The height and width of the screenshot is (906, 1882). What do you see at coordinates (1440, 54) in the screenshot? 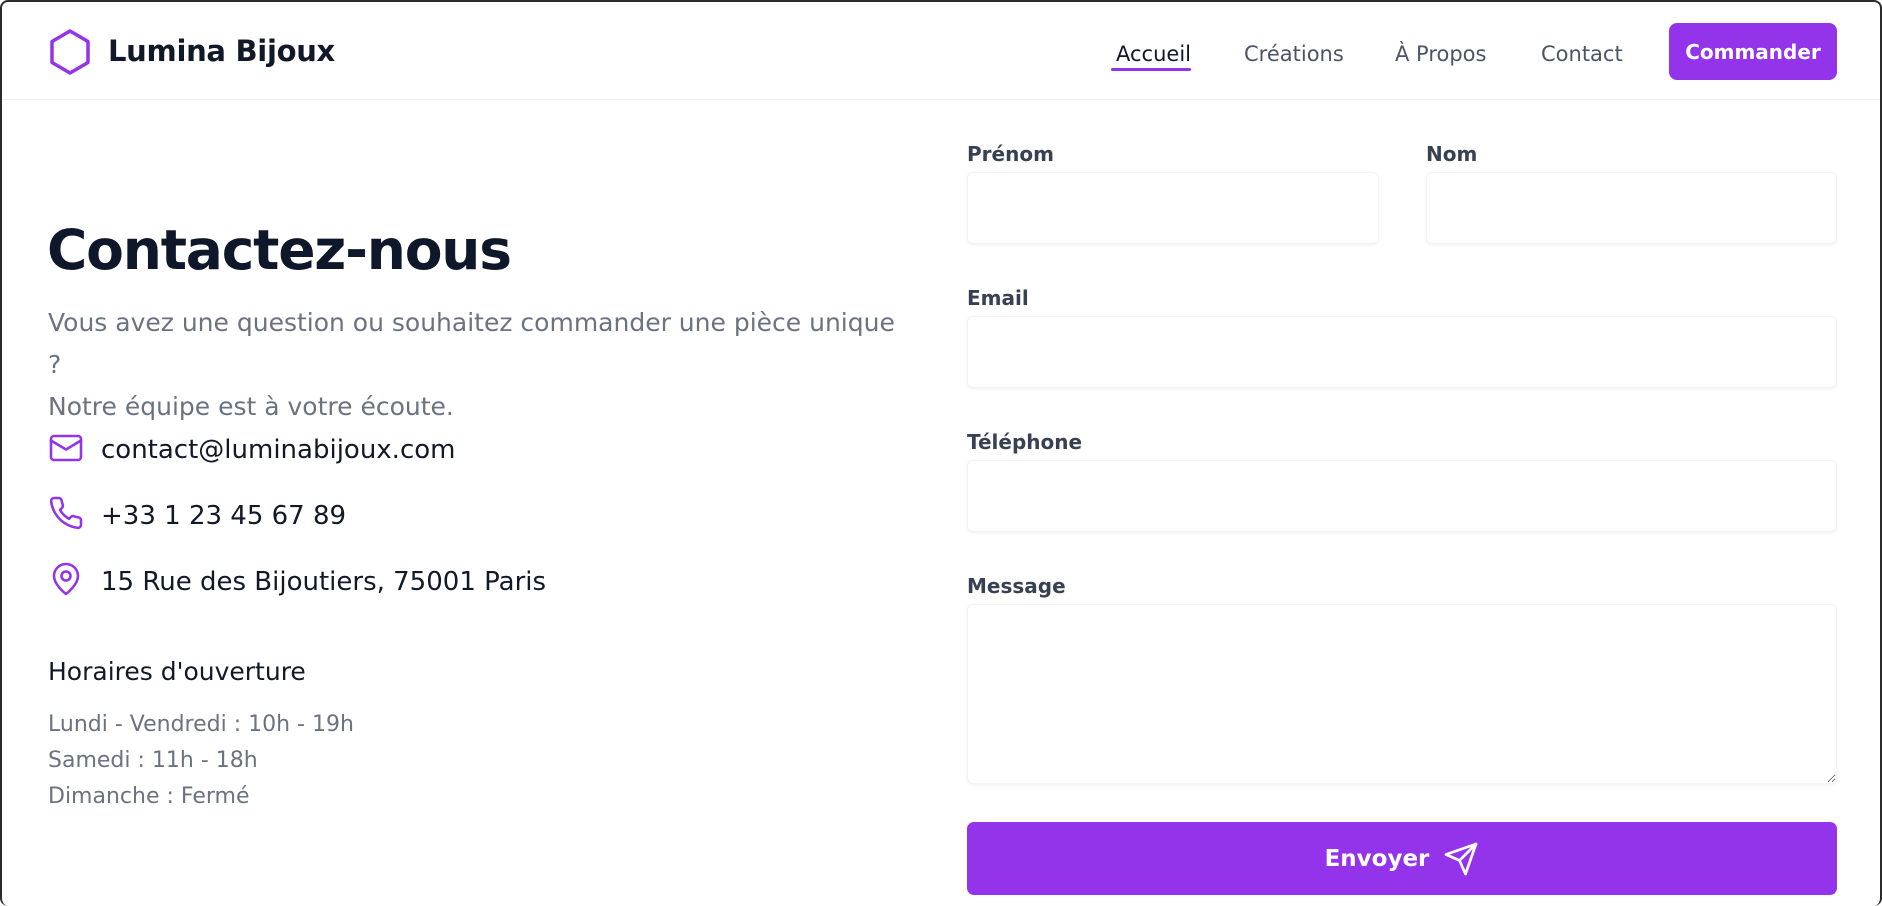
I see `nav-link-a-propos: À Propos` at bounding box center [1440, 54].